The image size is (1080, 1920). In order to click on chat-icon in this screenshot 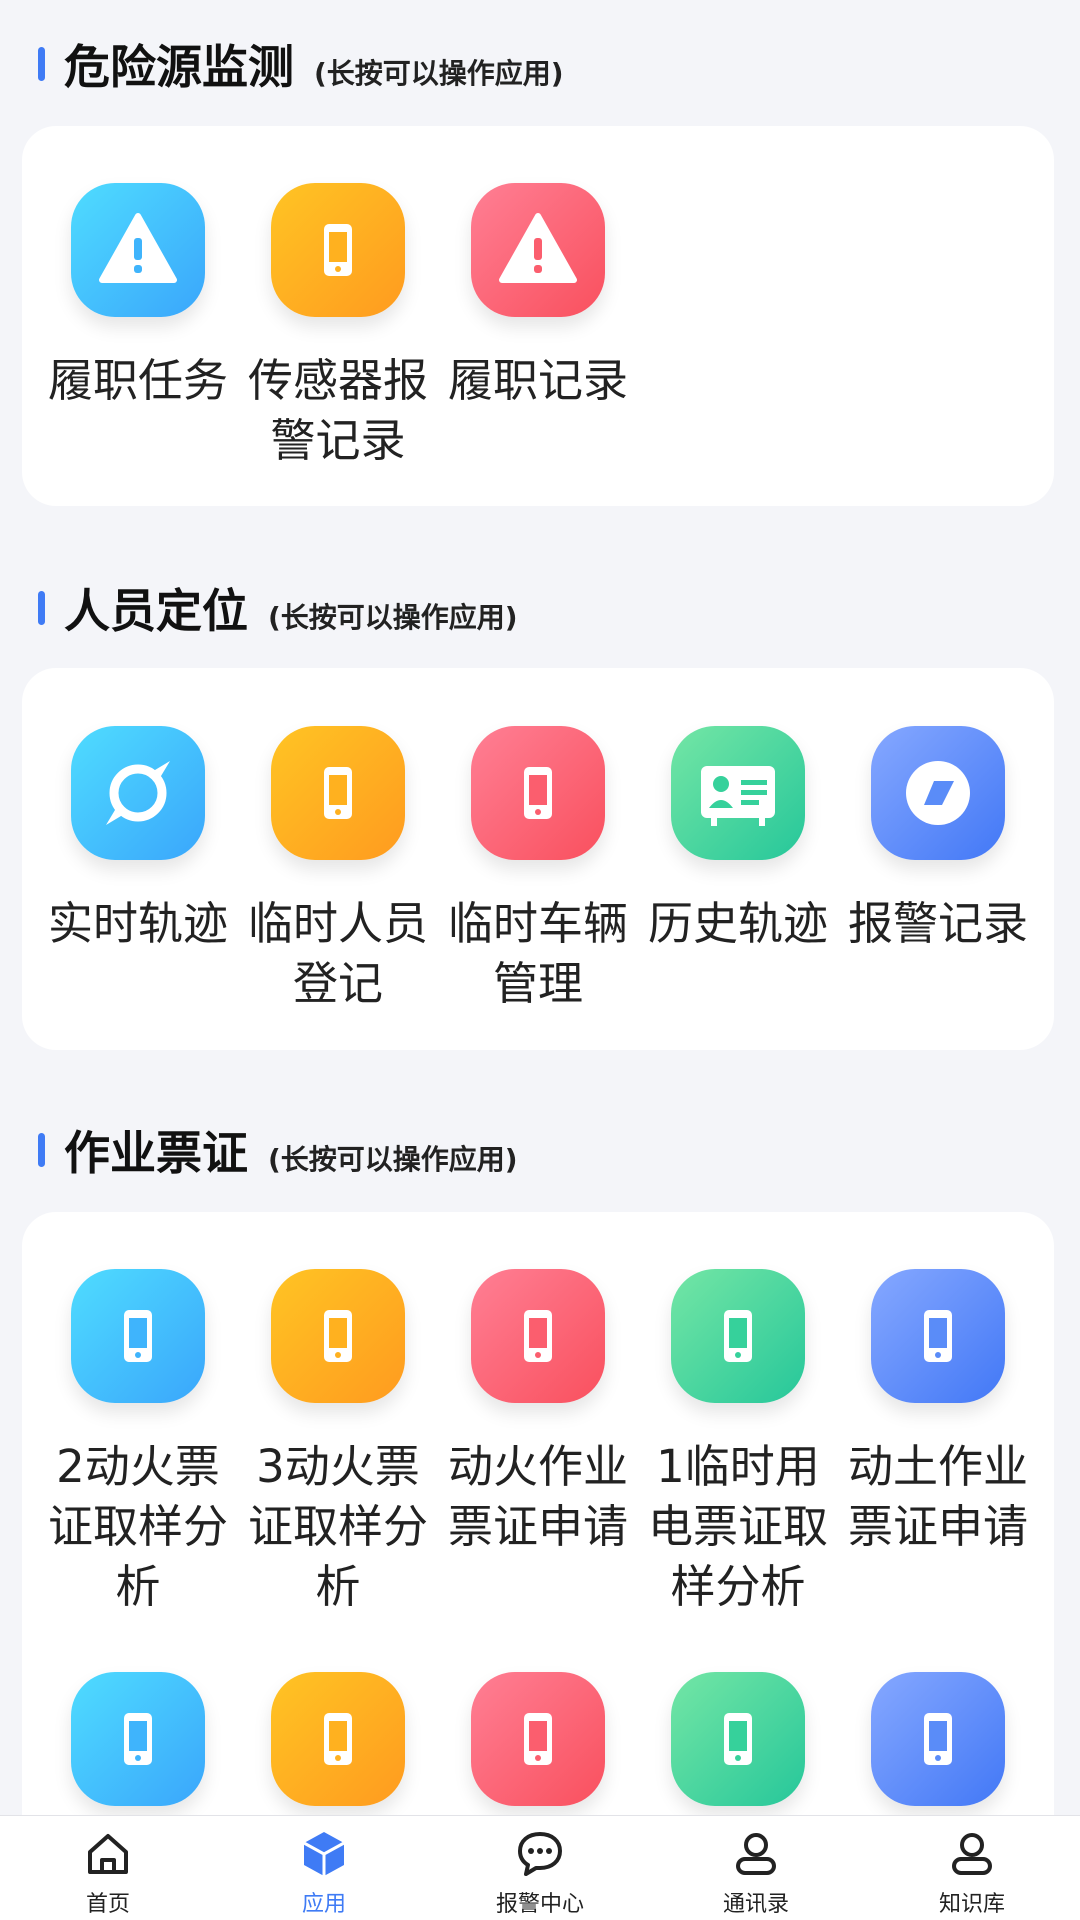, I will do `click(540, 1854)`.